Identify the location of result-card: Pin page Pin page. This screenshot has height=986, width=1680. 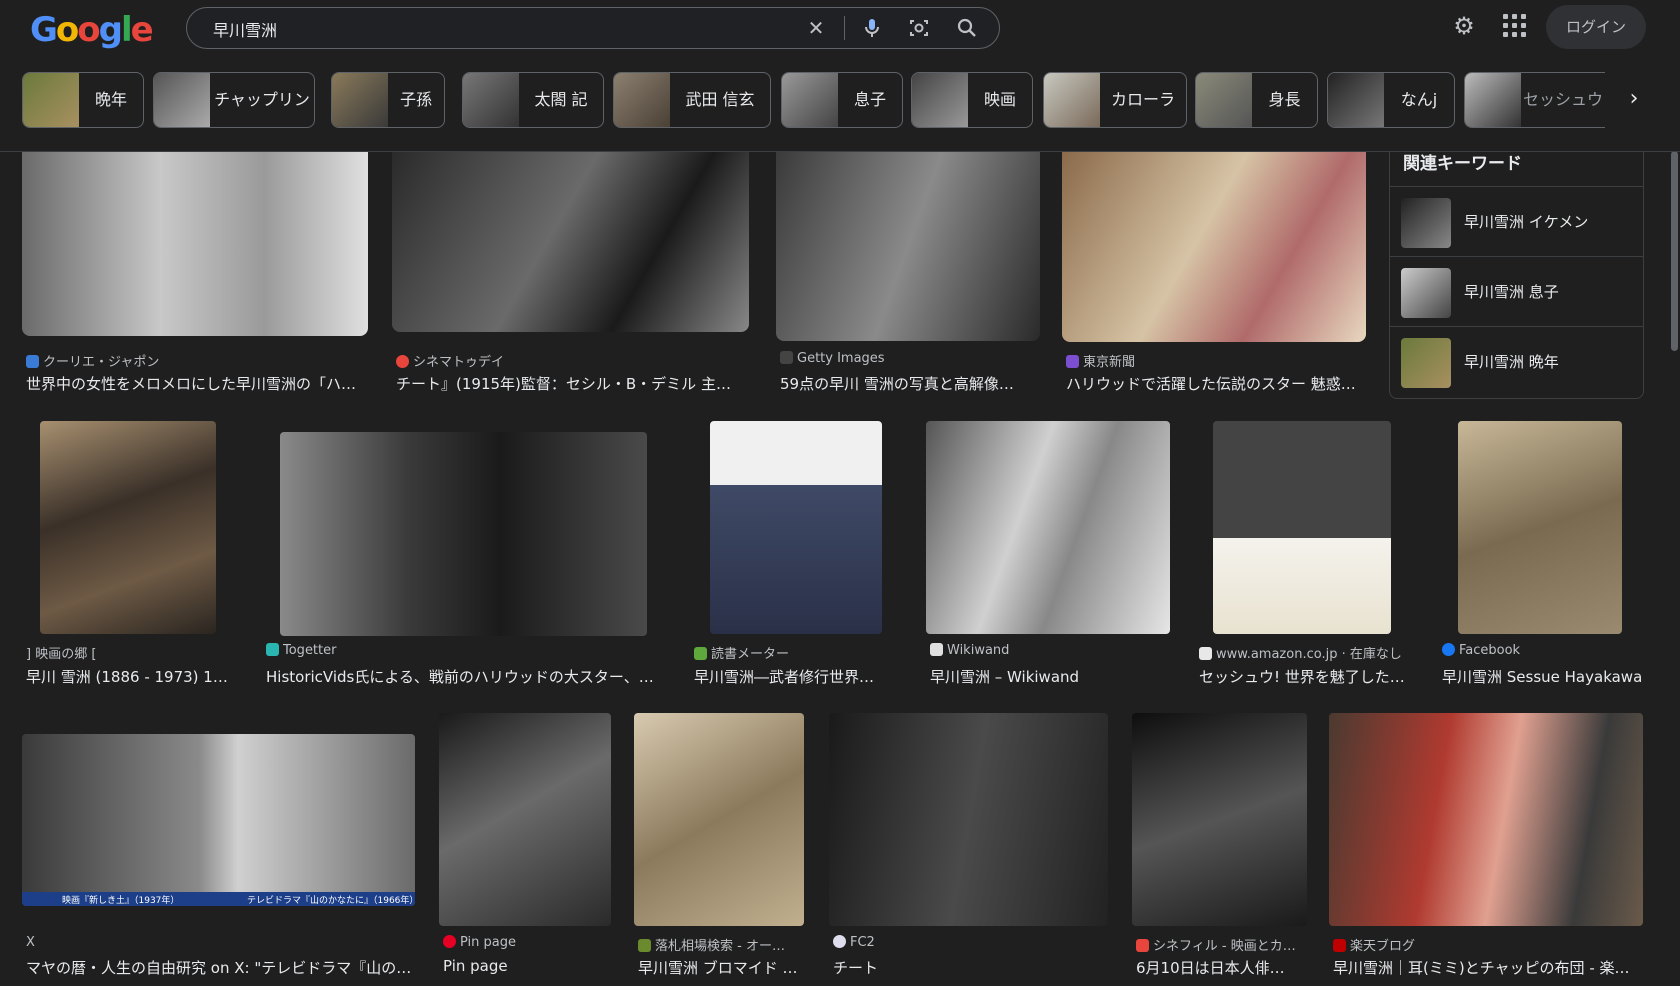
(526, 849).